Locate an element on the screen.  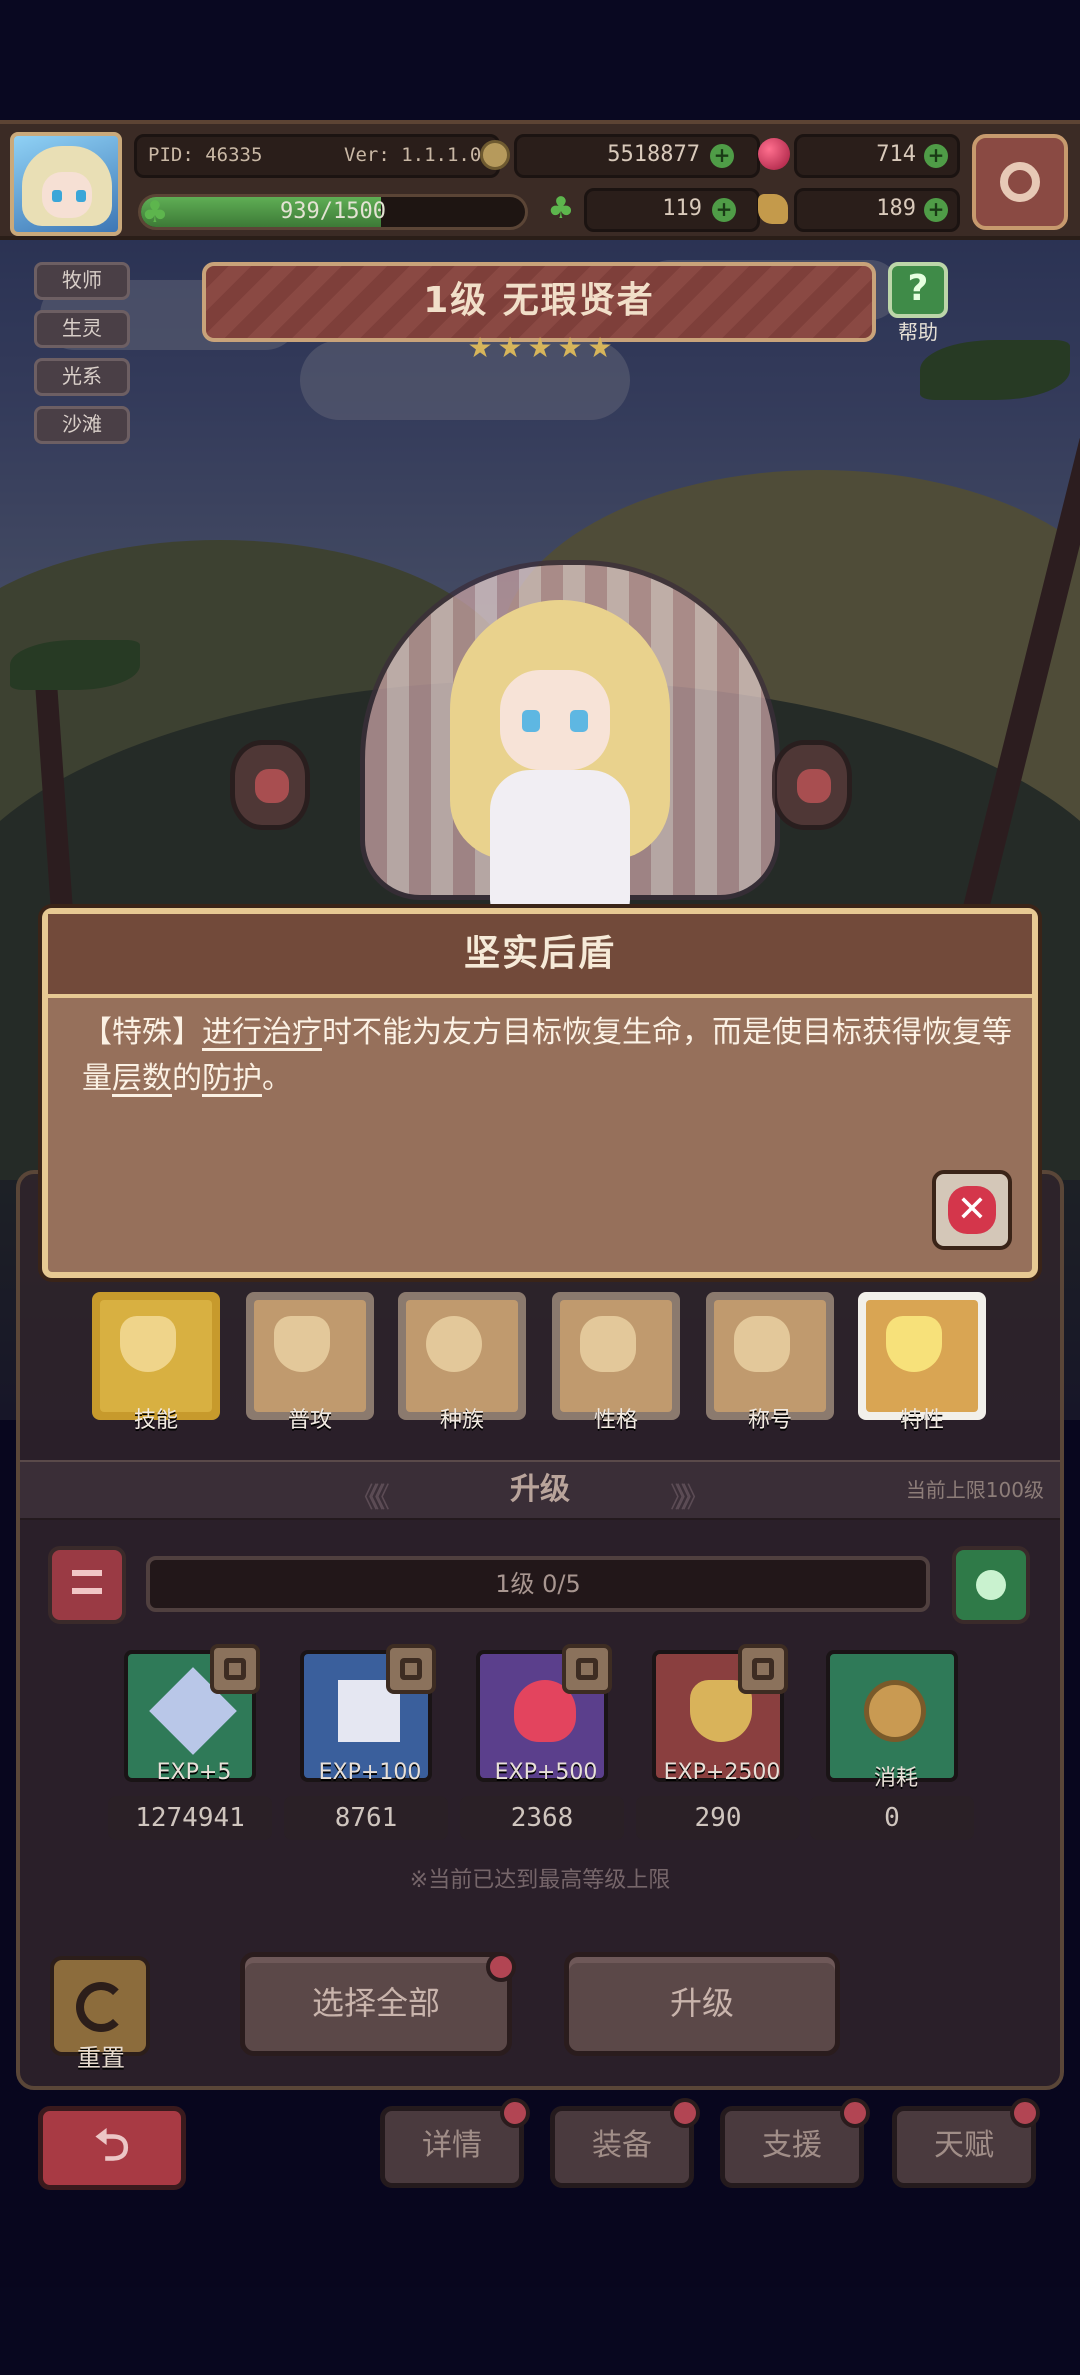
decrease-level-button is located at coordinates (87, 1585).